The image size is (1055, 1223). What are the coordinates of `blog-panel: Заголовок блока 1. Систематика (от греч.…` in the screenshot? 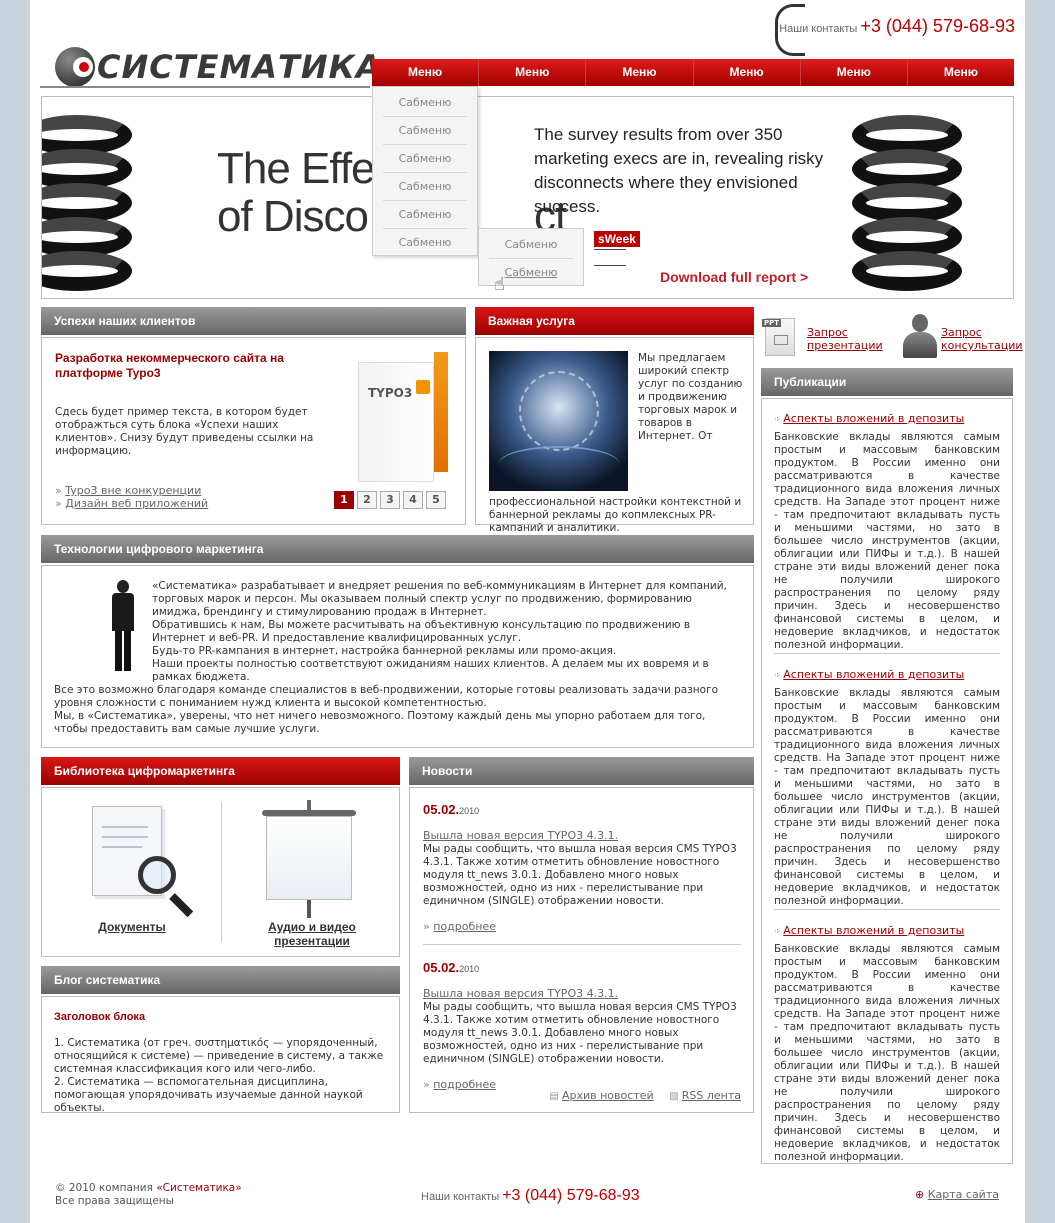 It's located at (220, 1055).